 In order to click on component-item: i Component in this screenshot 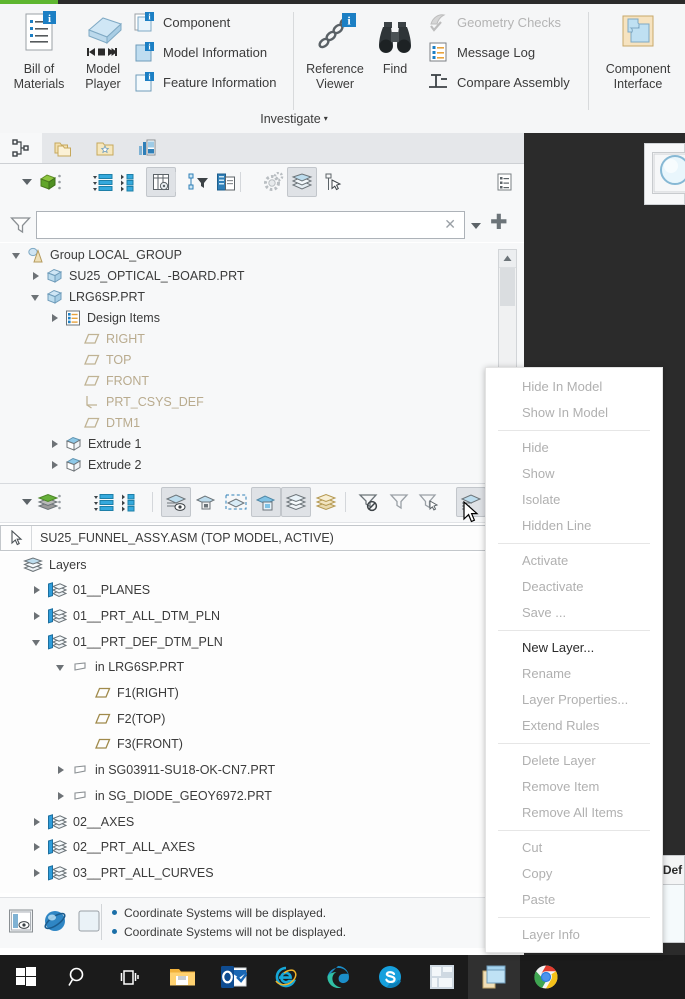, I will do `click(181, 22)`.